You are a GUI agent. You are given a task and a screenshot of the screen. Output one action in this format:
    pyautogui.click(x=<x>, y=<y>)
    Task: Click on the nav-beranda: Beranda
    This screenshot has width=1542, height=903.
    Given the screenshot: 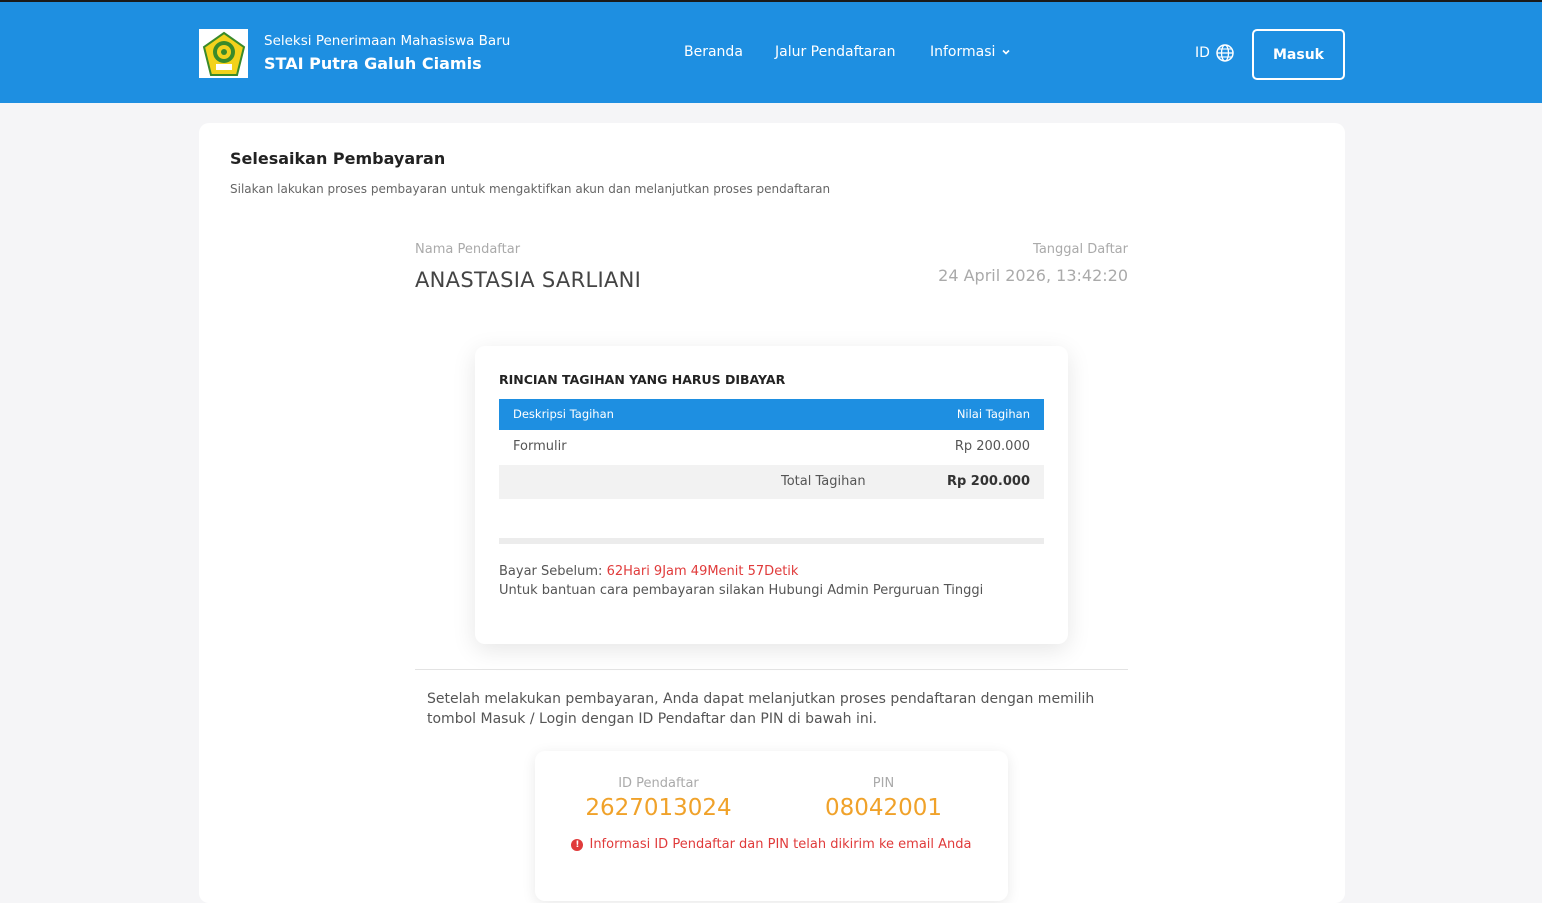 What is the action you would take?
    pyautogui.click(x=713, y=52)
    